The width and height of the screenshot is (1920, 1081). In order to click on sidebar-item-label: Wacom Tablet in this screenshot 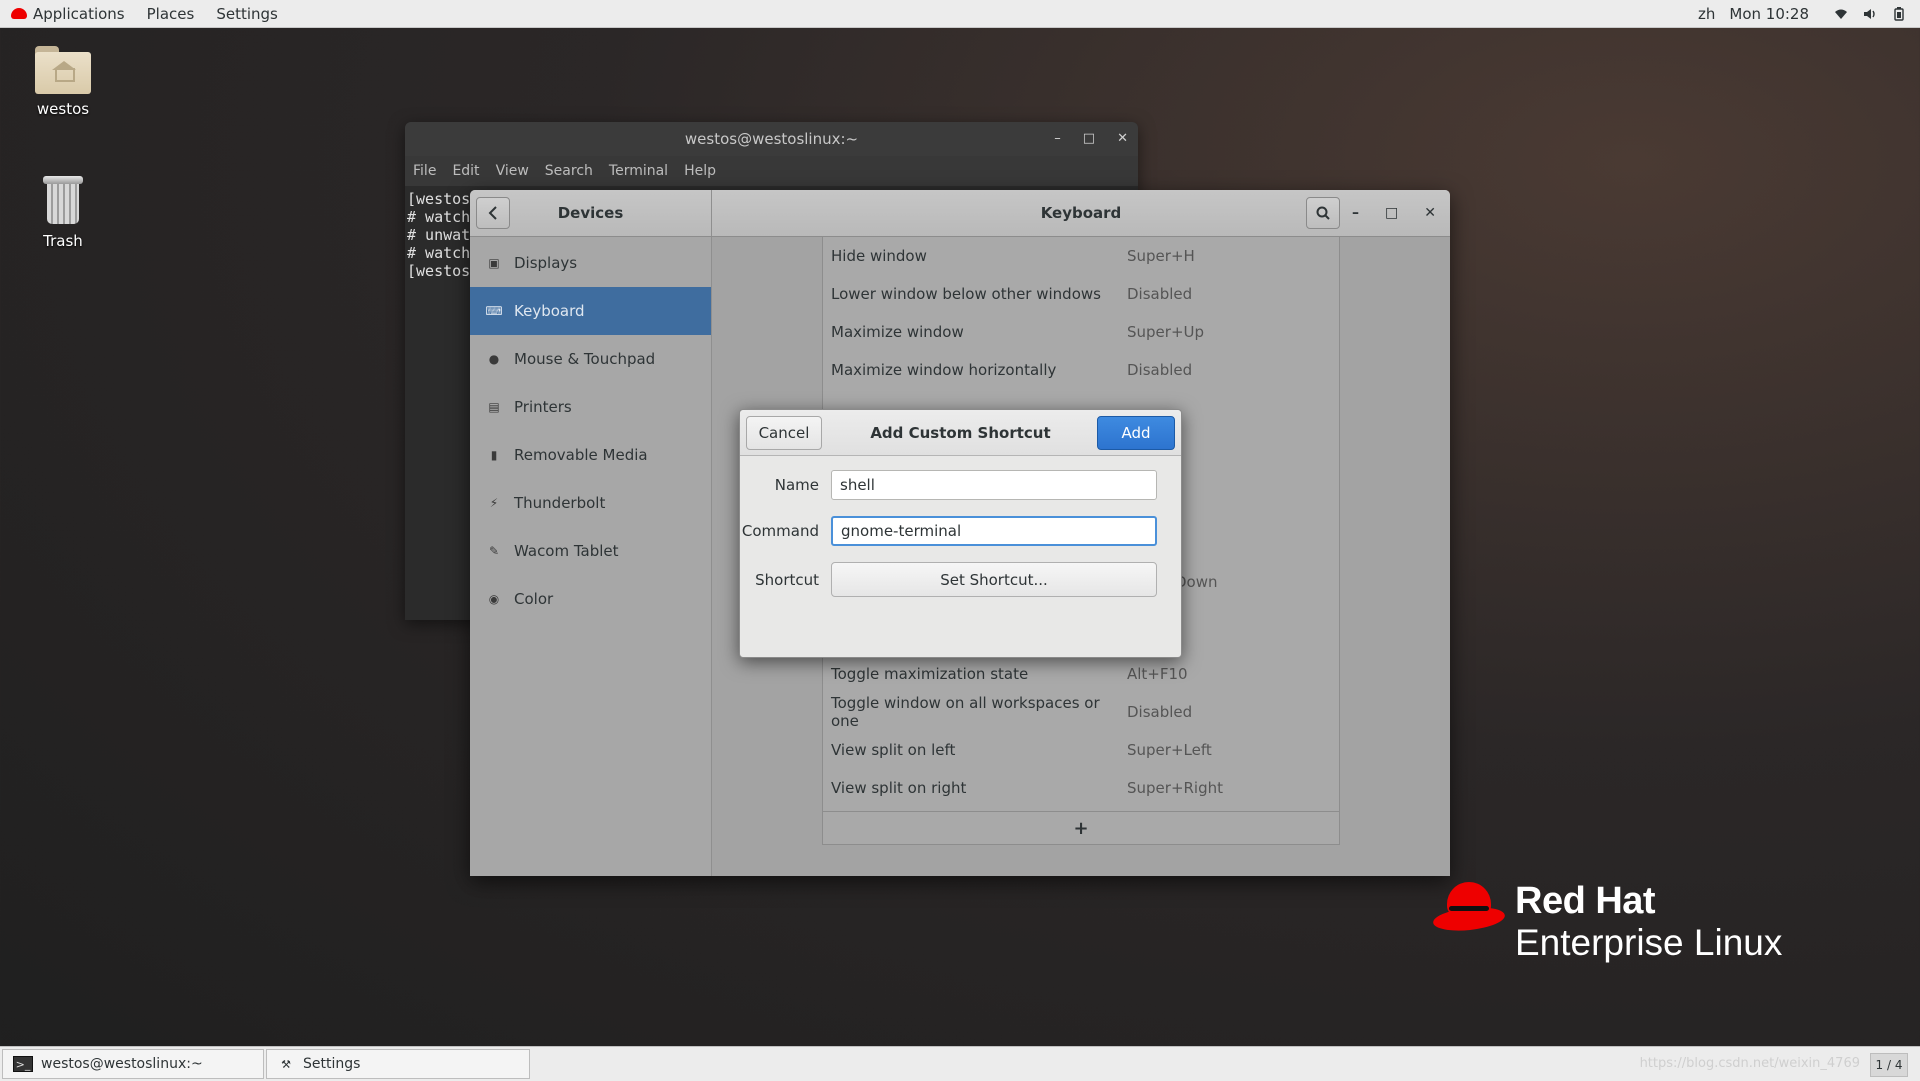, I will do `click(566, 551)`.